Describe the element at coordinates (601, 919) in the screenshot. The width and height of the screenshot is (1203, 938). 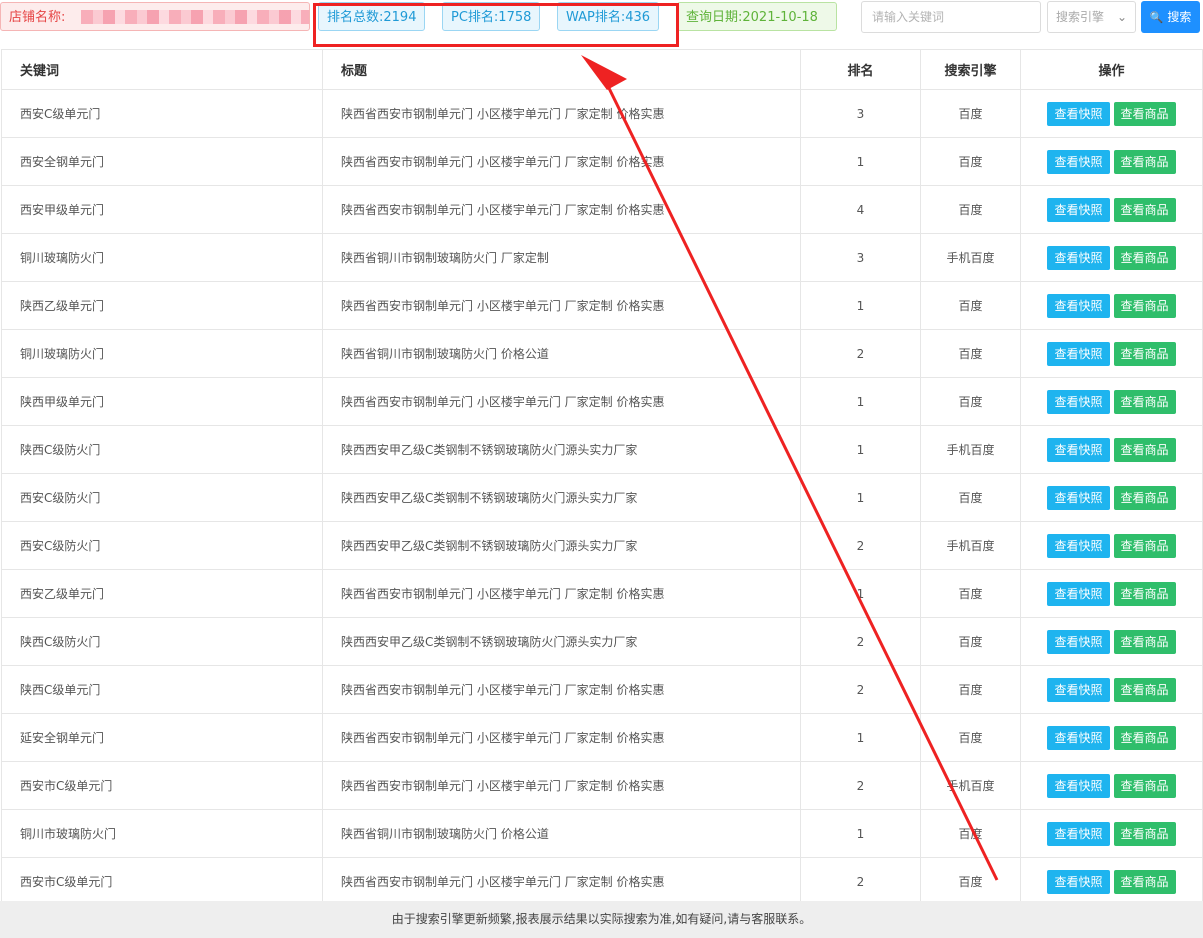
I see `footer-notice: 由于搜索引擎更新频繁,报表展示结果以实际搜索为准,如有疑问,请与客服联系。` at that location.